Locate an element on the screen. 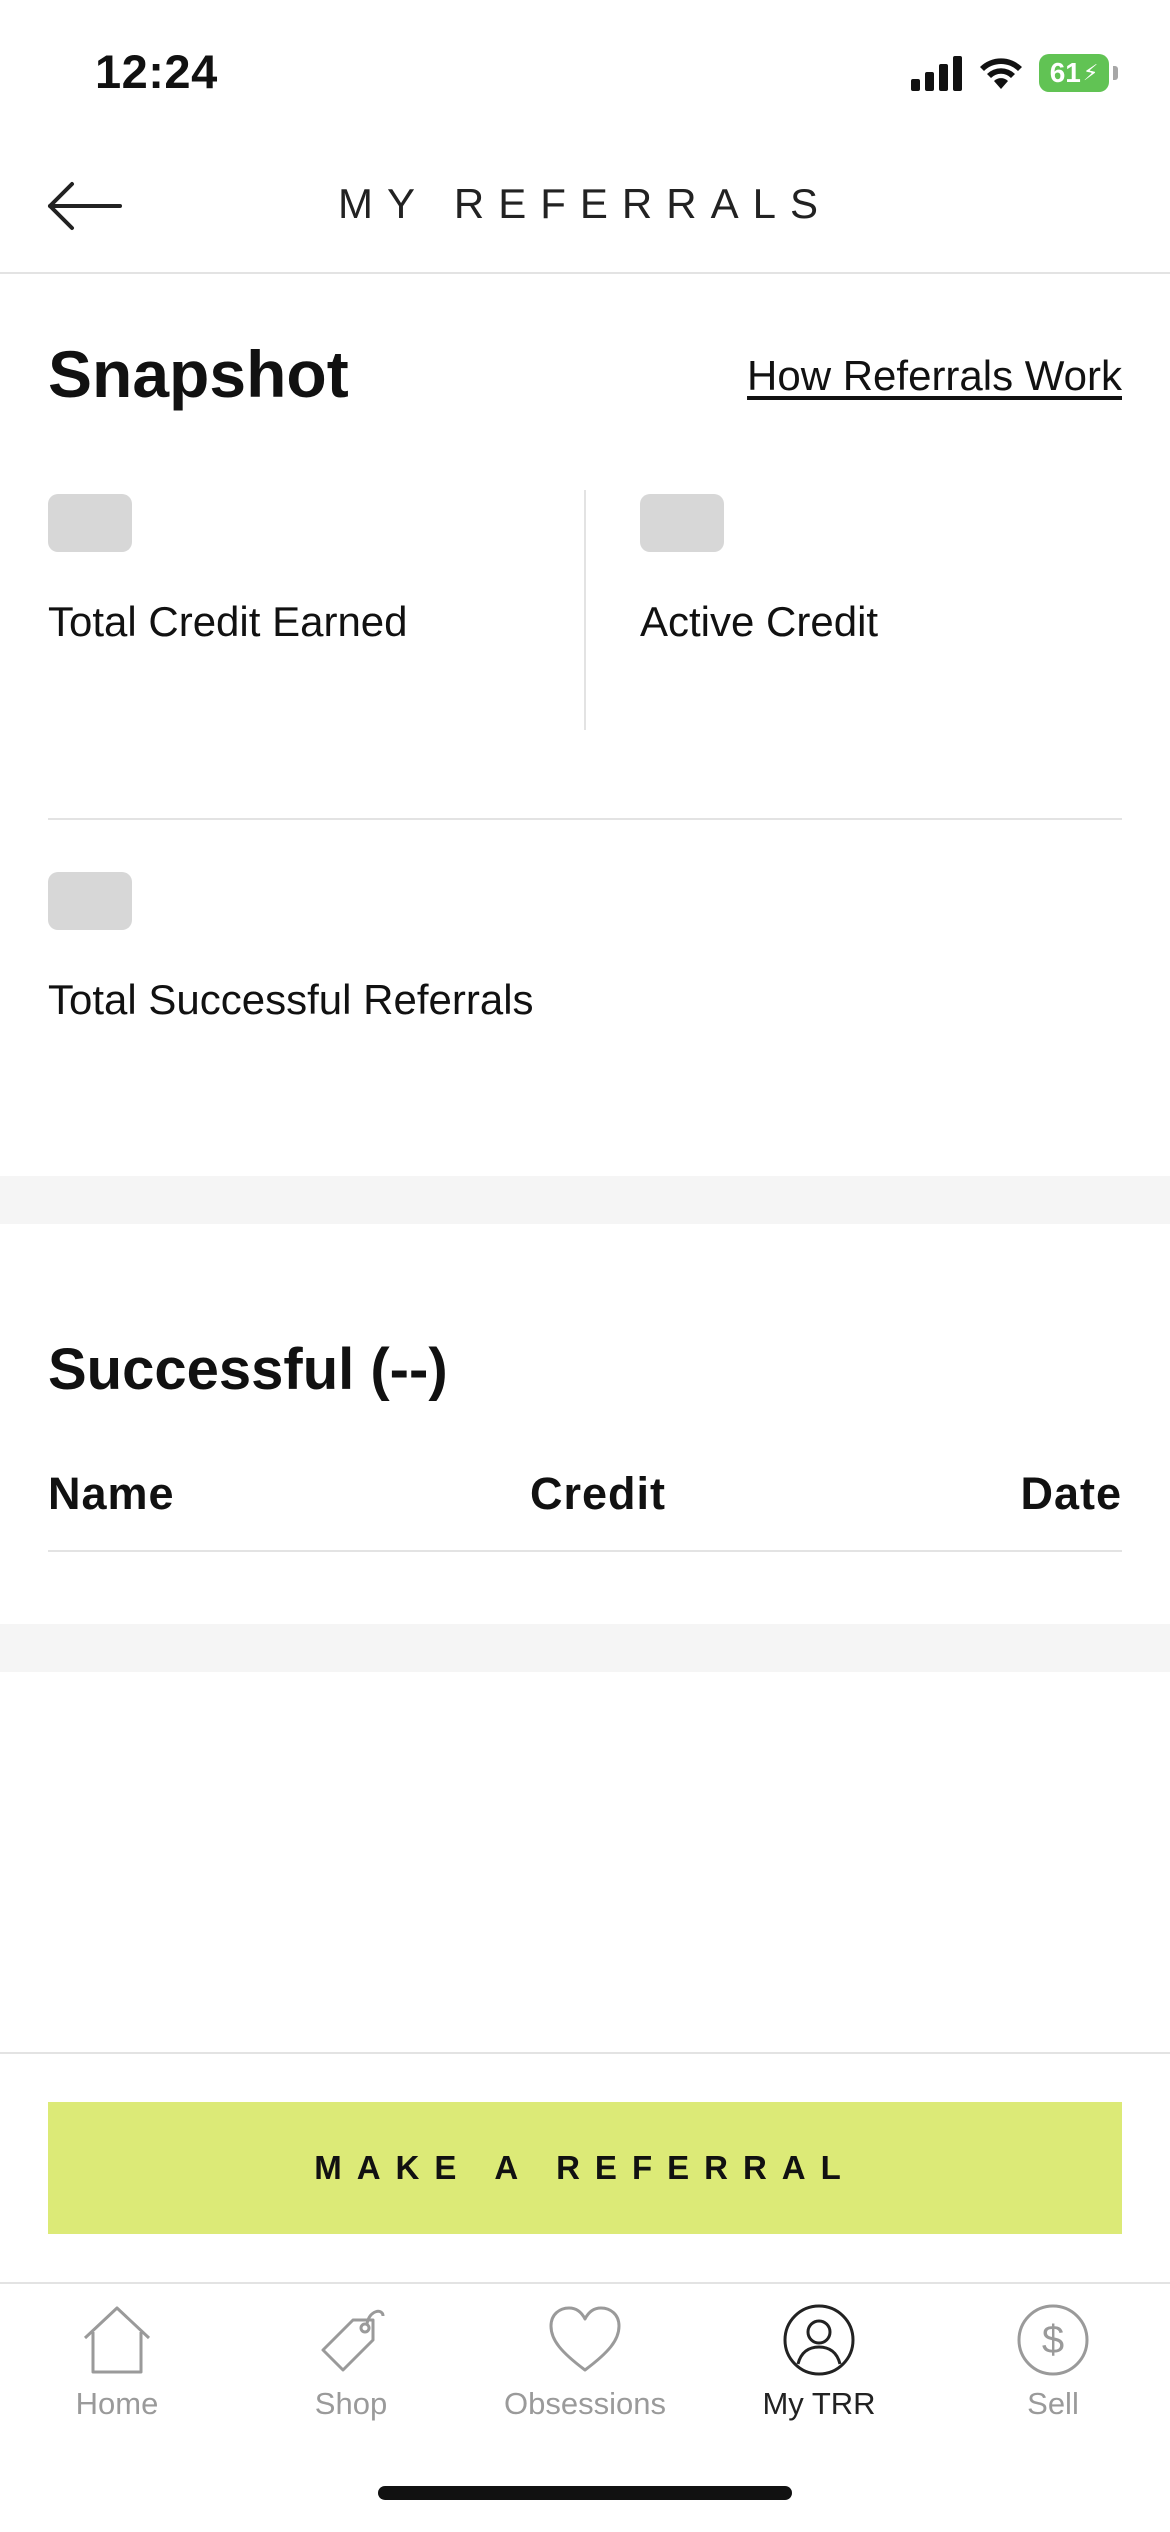 Image resolution: width=1170 pixels, height=2532 pixels. successful-referrals-value-placeholder is located at coordinates (90, 901).